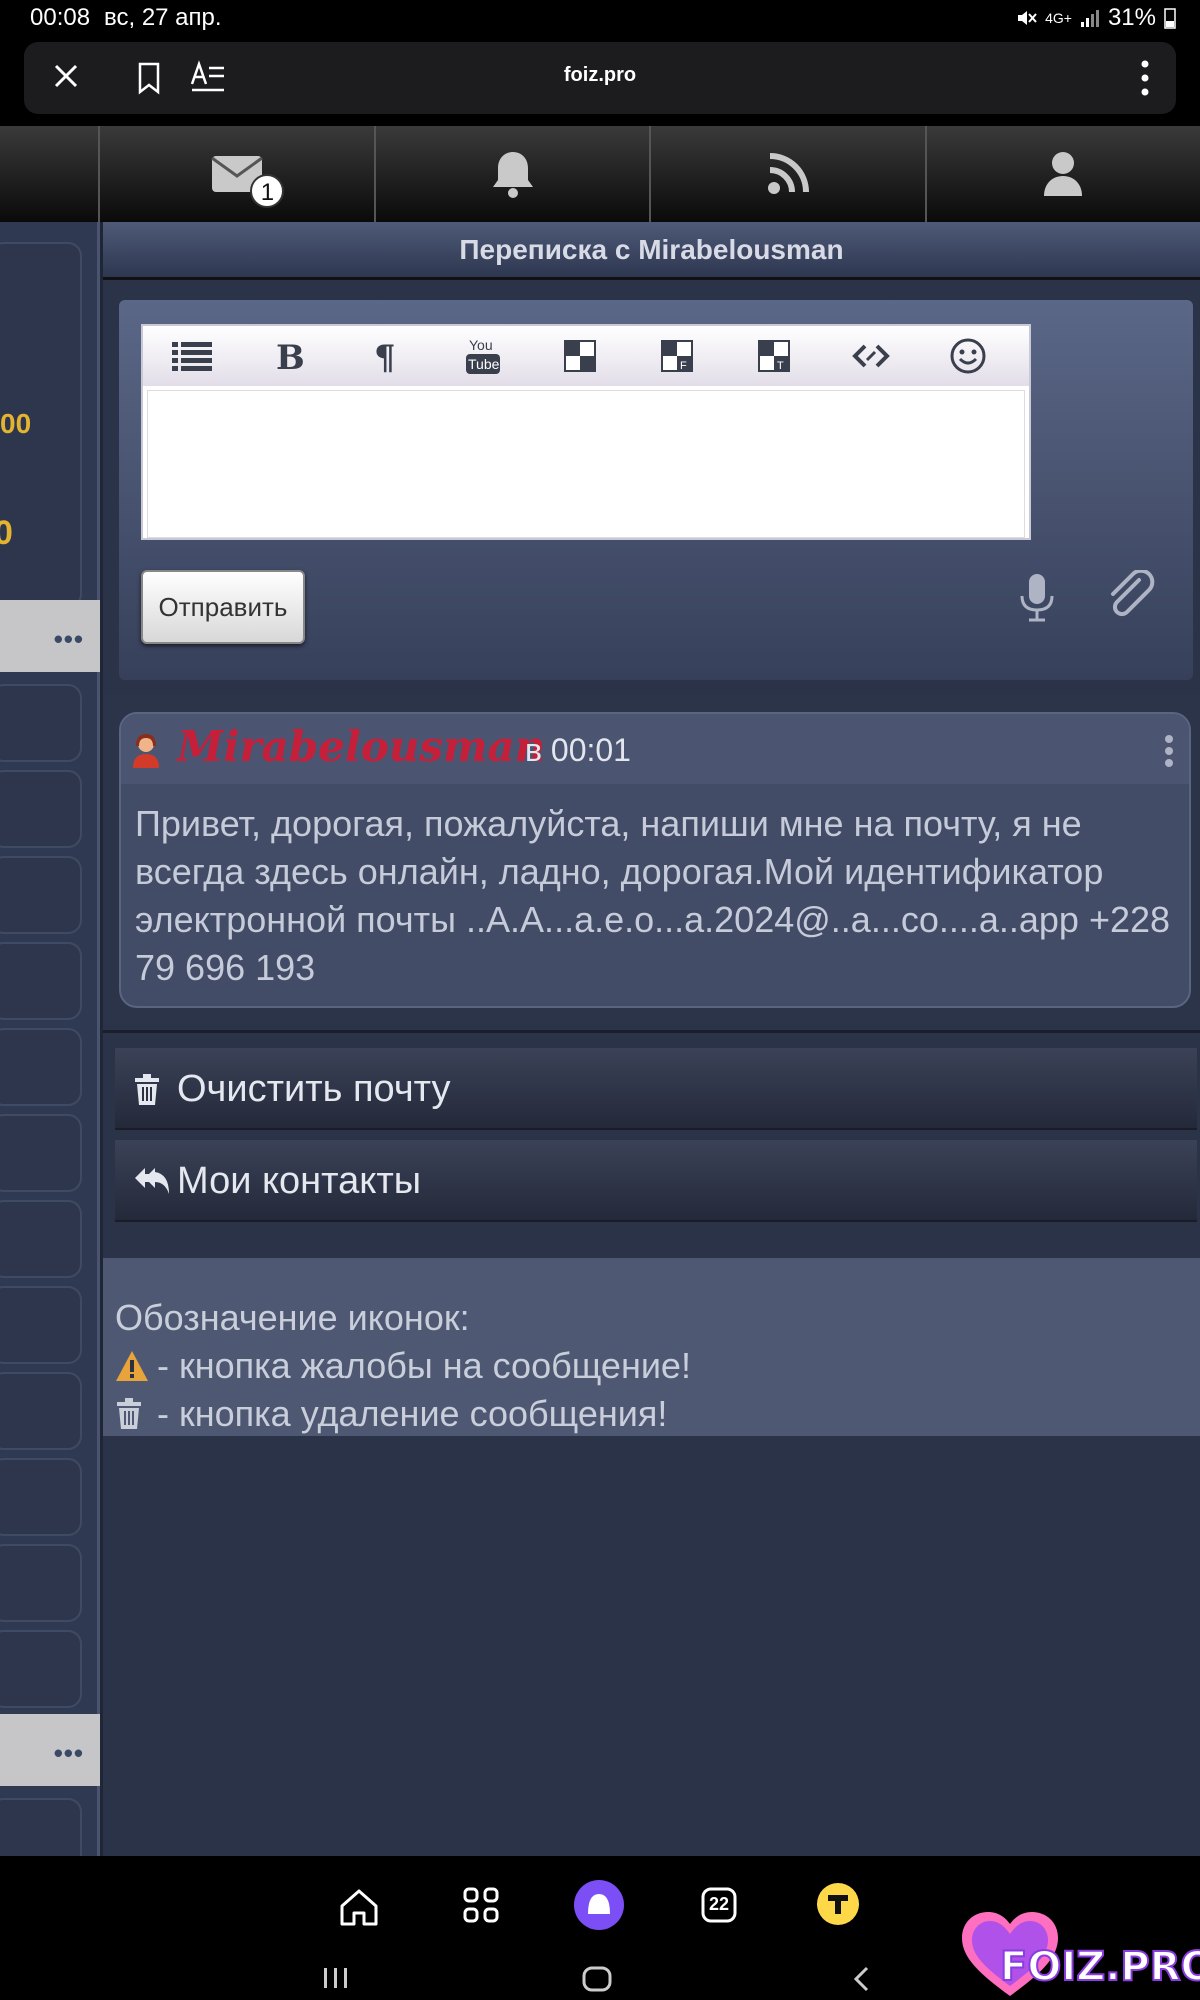  I want to click on foiz-logo: FOIZ.PRO, so click(1081, 1954).